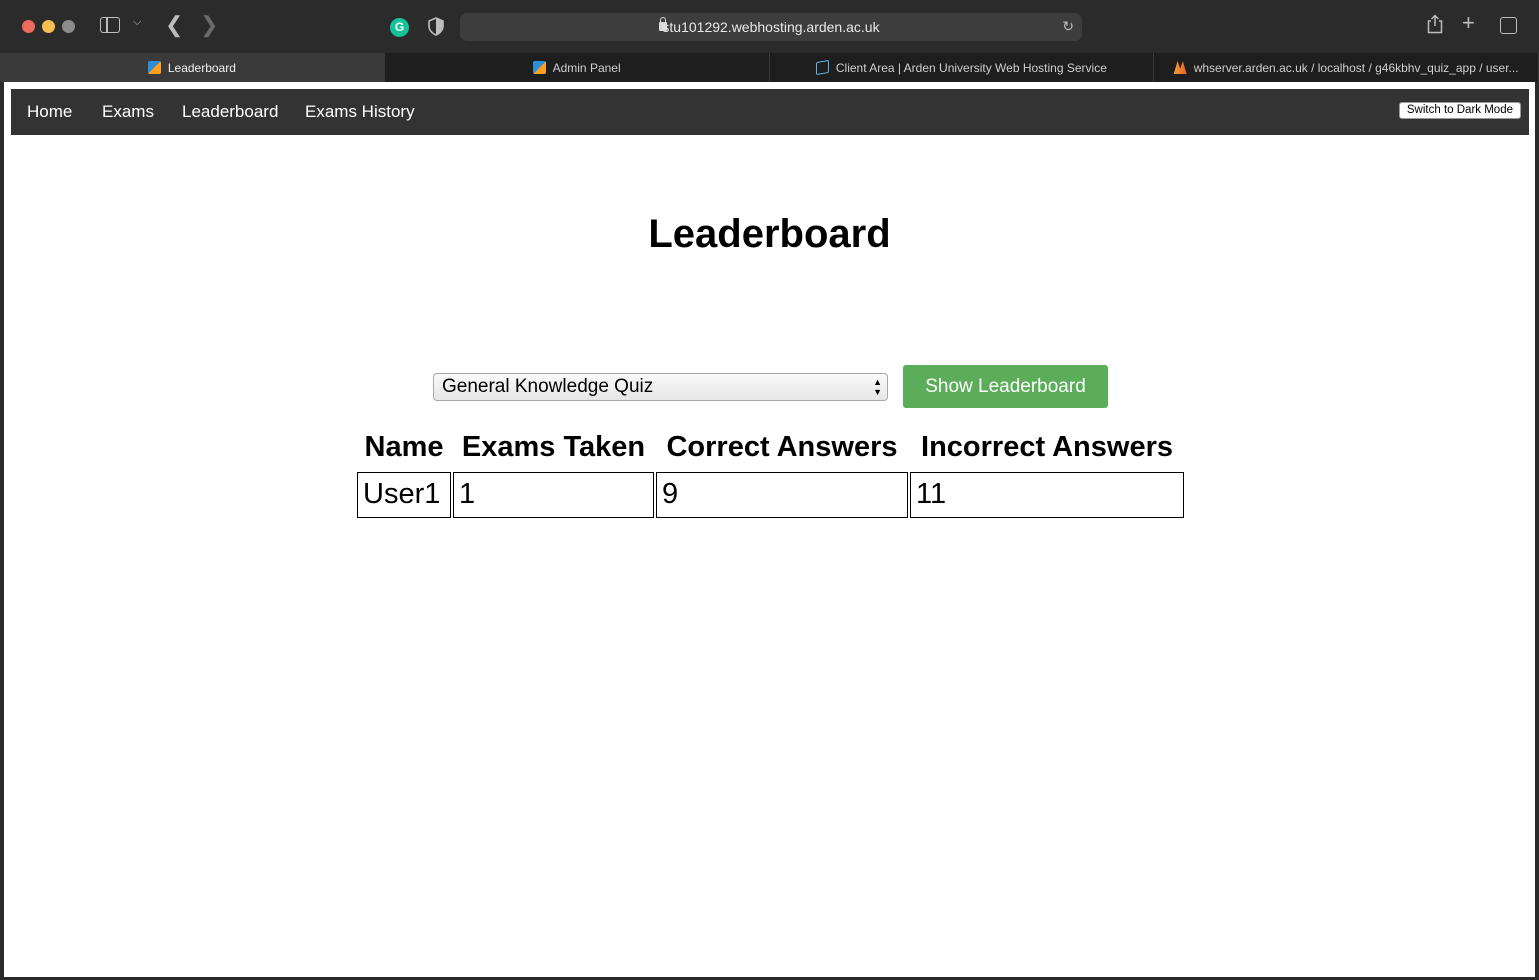  What do you see at coordinates (660, 387) in the screenshot?
I see `quiz-select: General Knowledge Quiz ▲ ▼` at bounding box center [660, 387].